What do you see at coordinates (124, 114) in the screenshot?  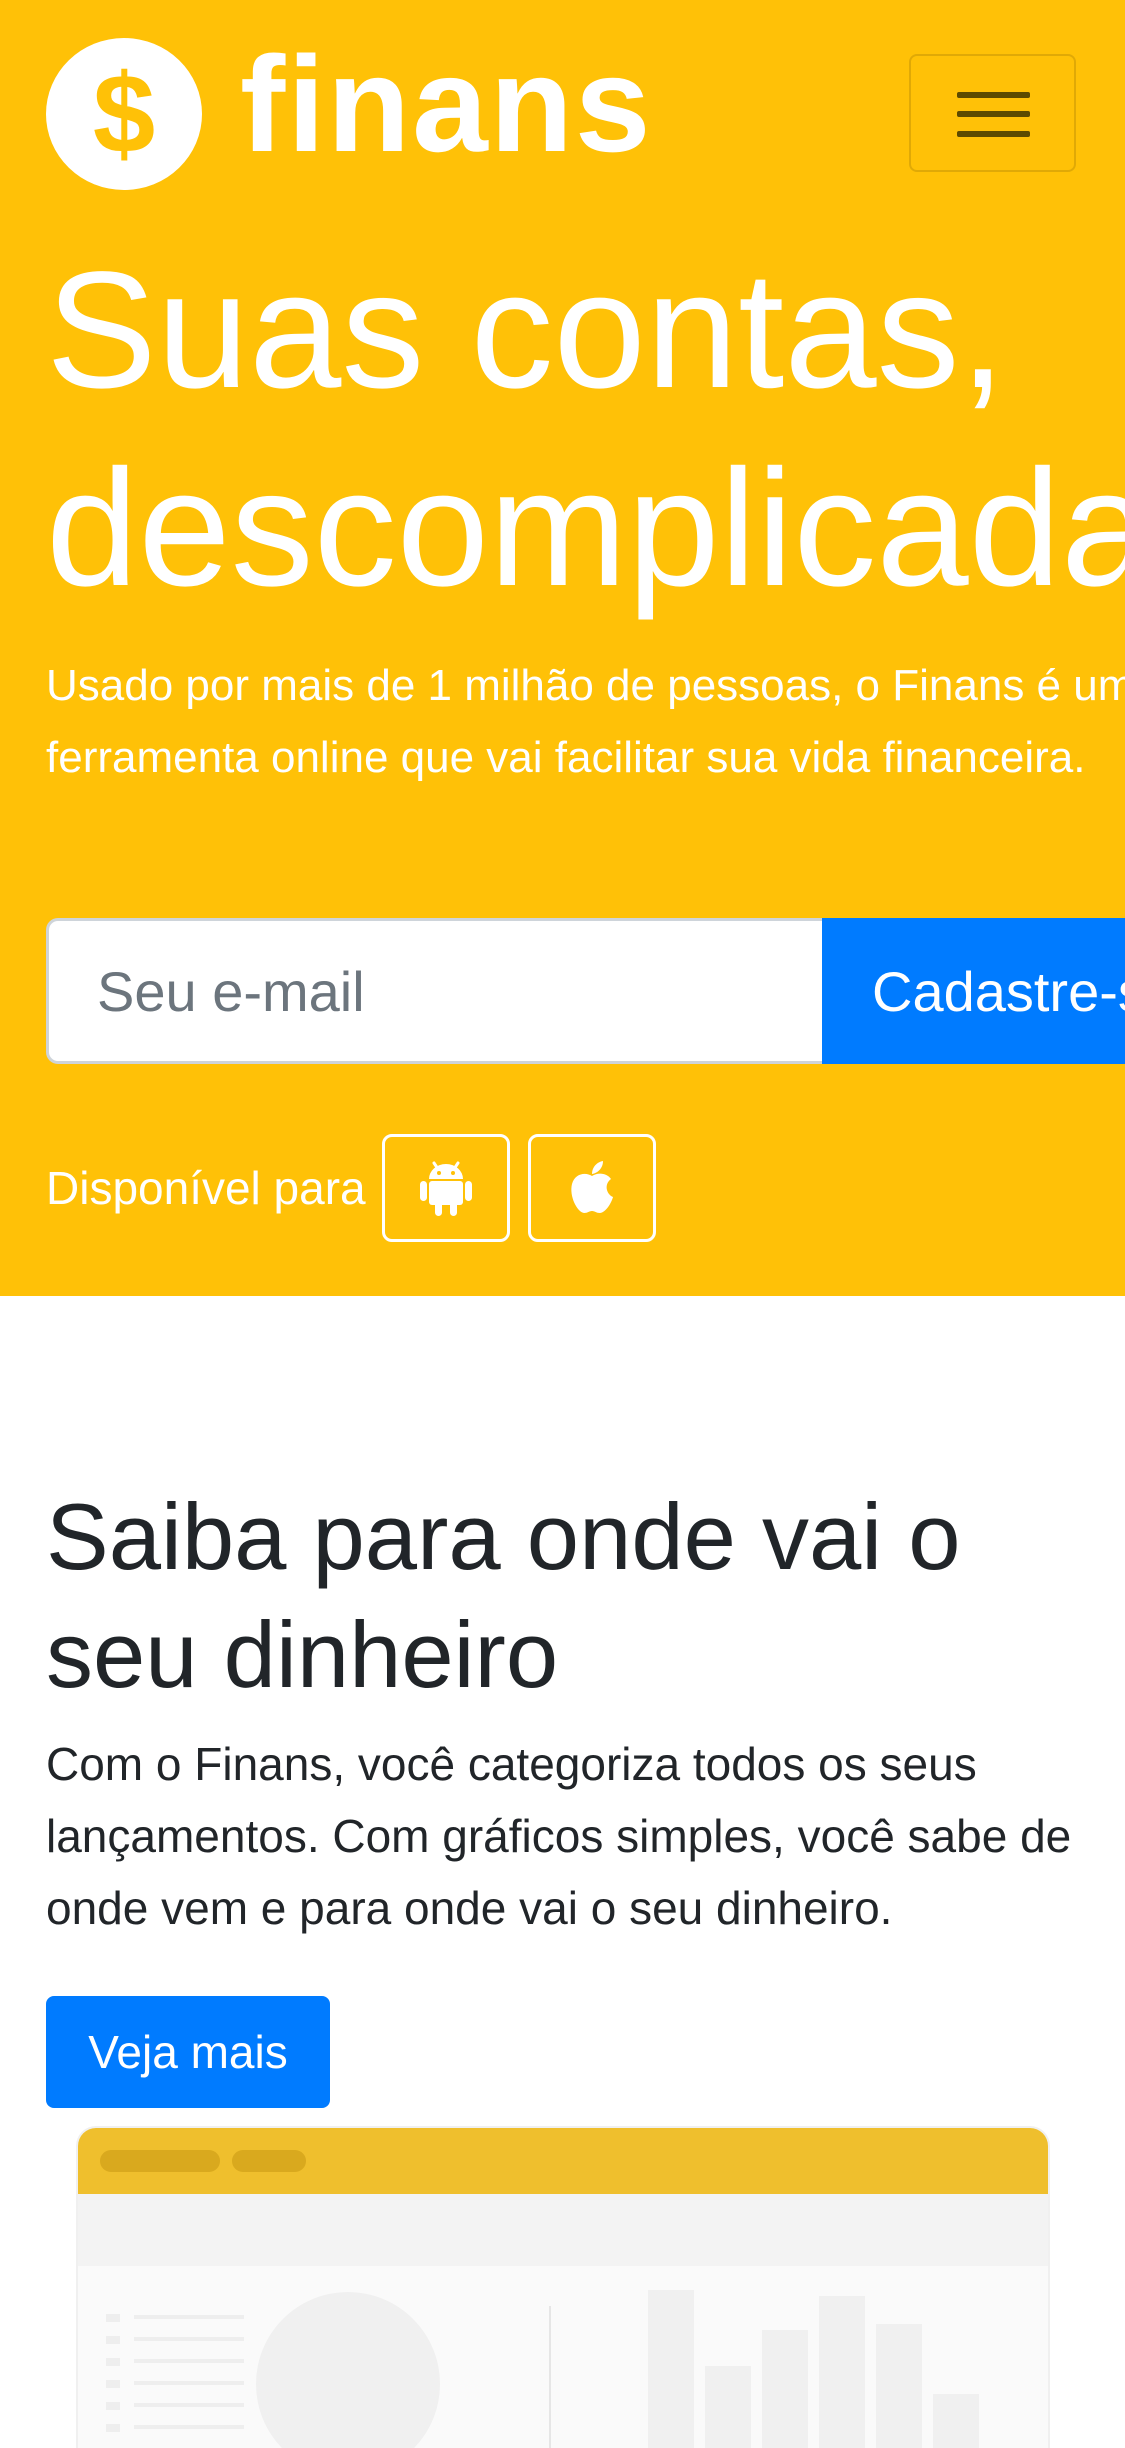 I see `dollar-coin-icon: $` at bounding box center [124, 114].